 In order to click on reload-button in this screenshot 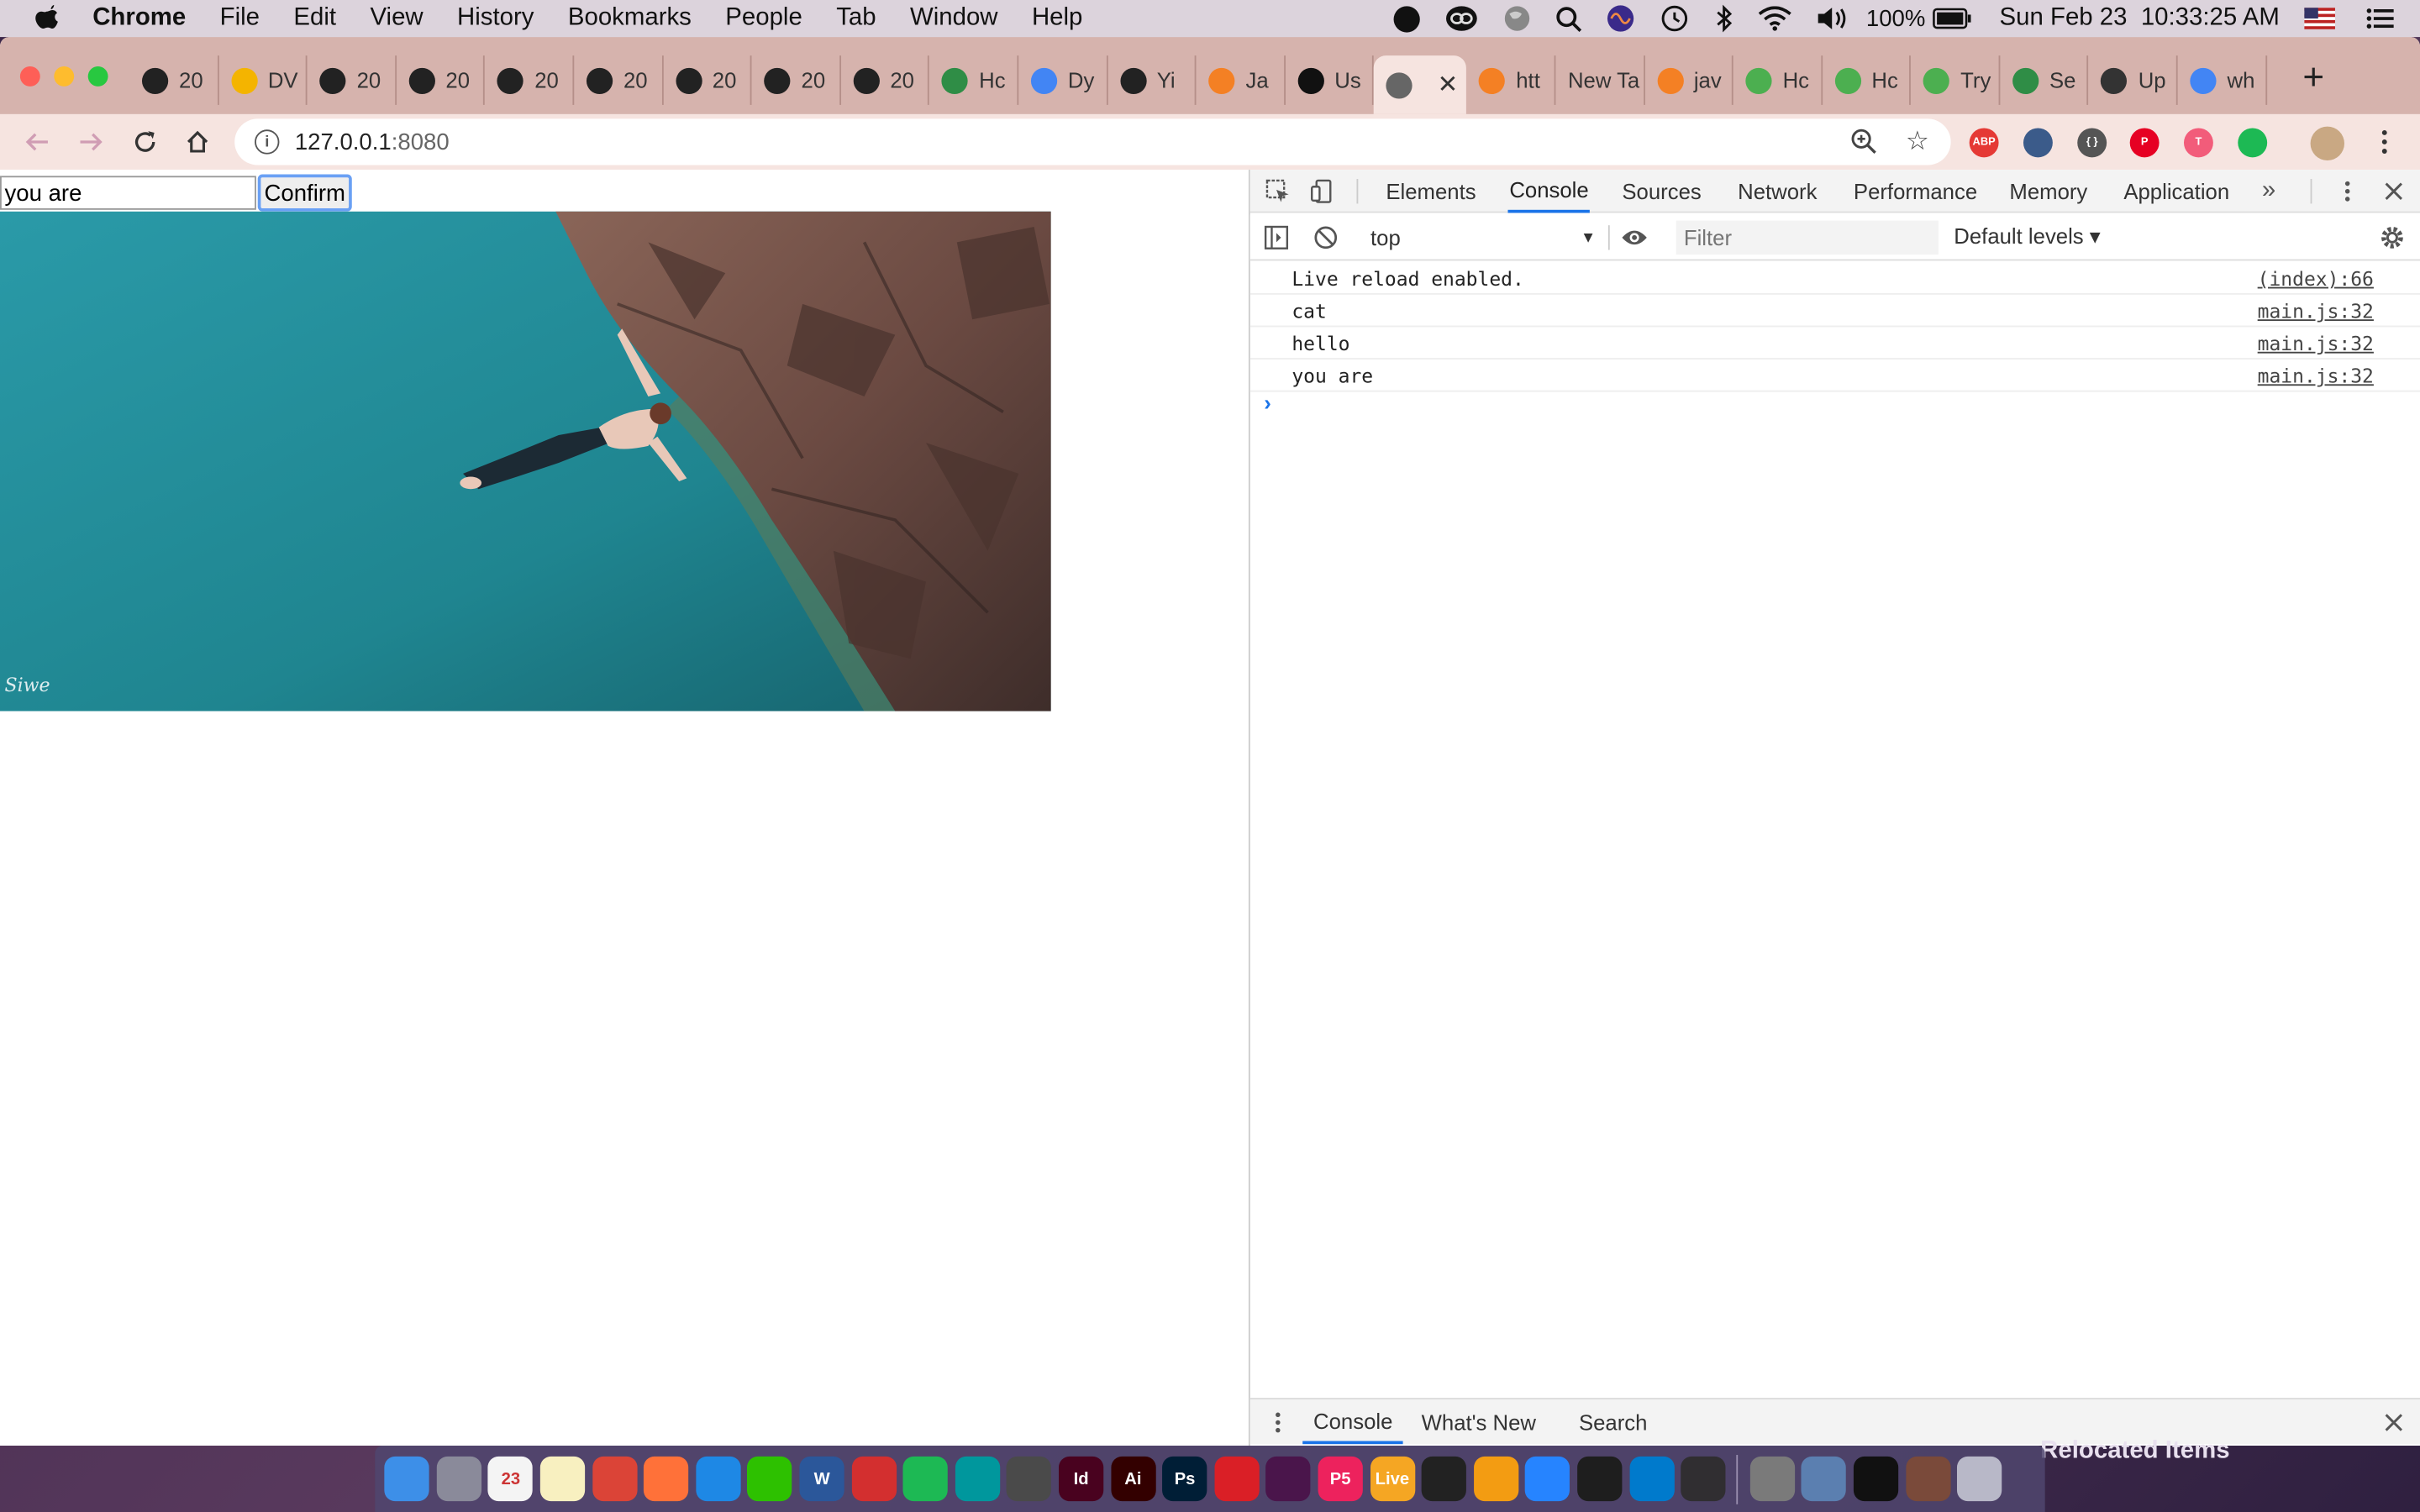, I will do `click(146, 141)`.